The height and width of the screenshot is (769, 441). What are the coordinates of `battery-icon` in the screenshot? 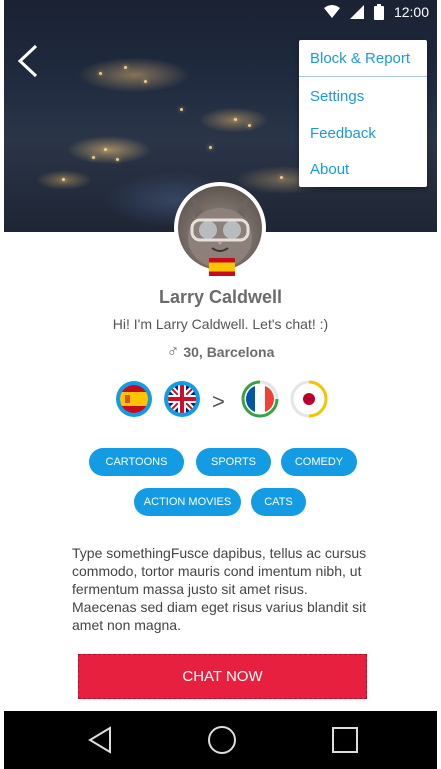 It's located at (378, 12).